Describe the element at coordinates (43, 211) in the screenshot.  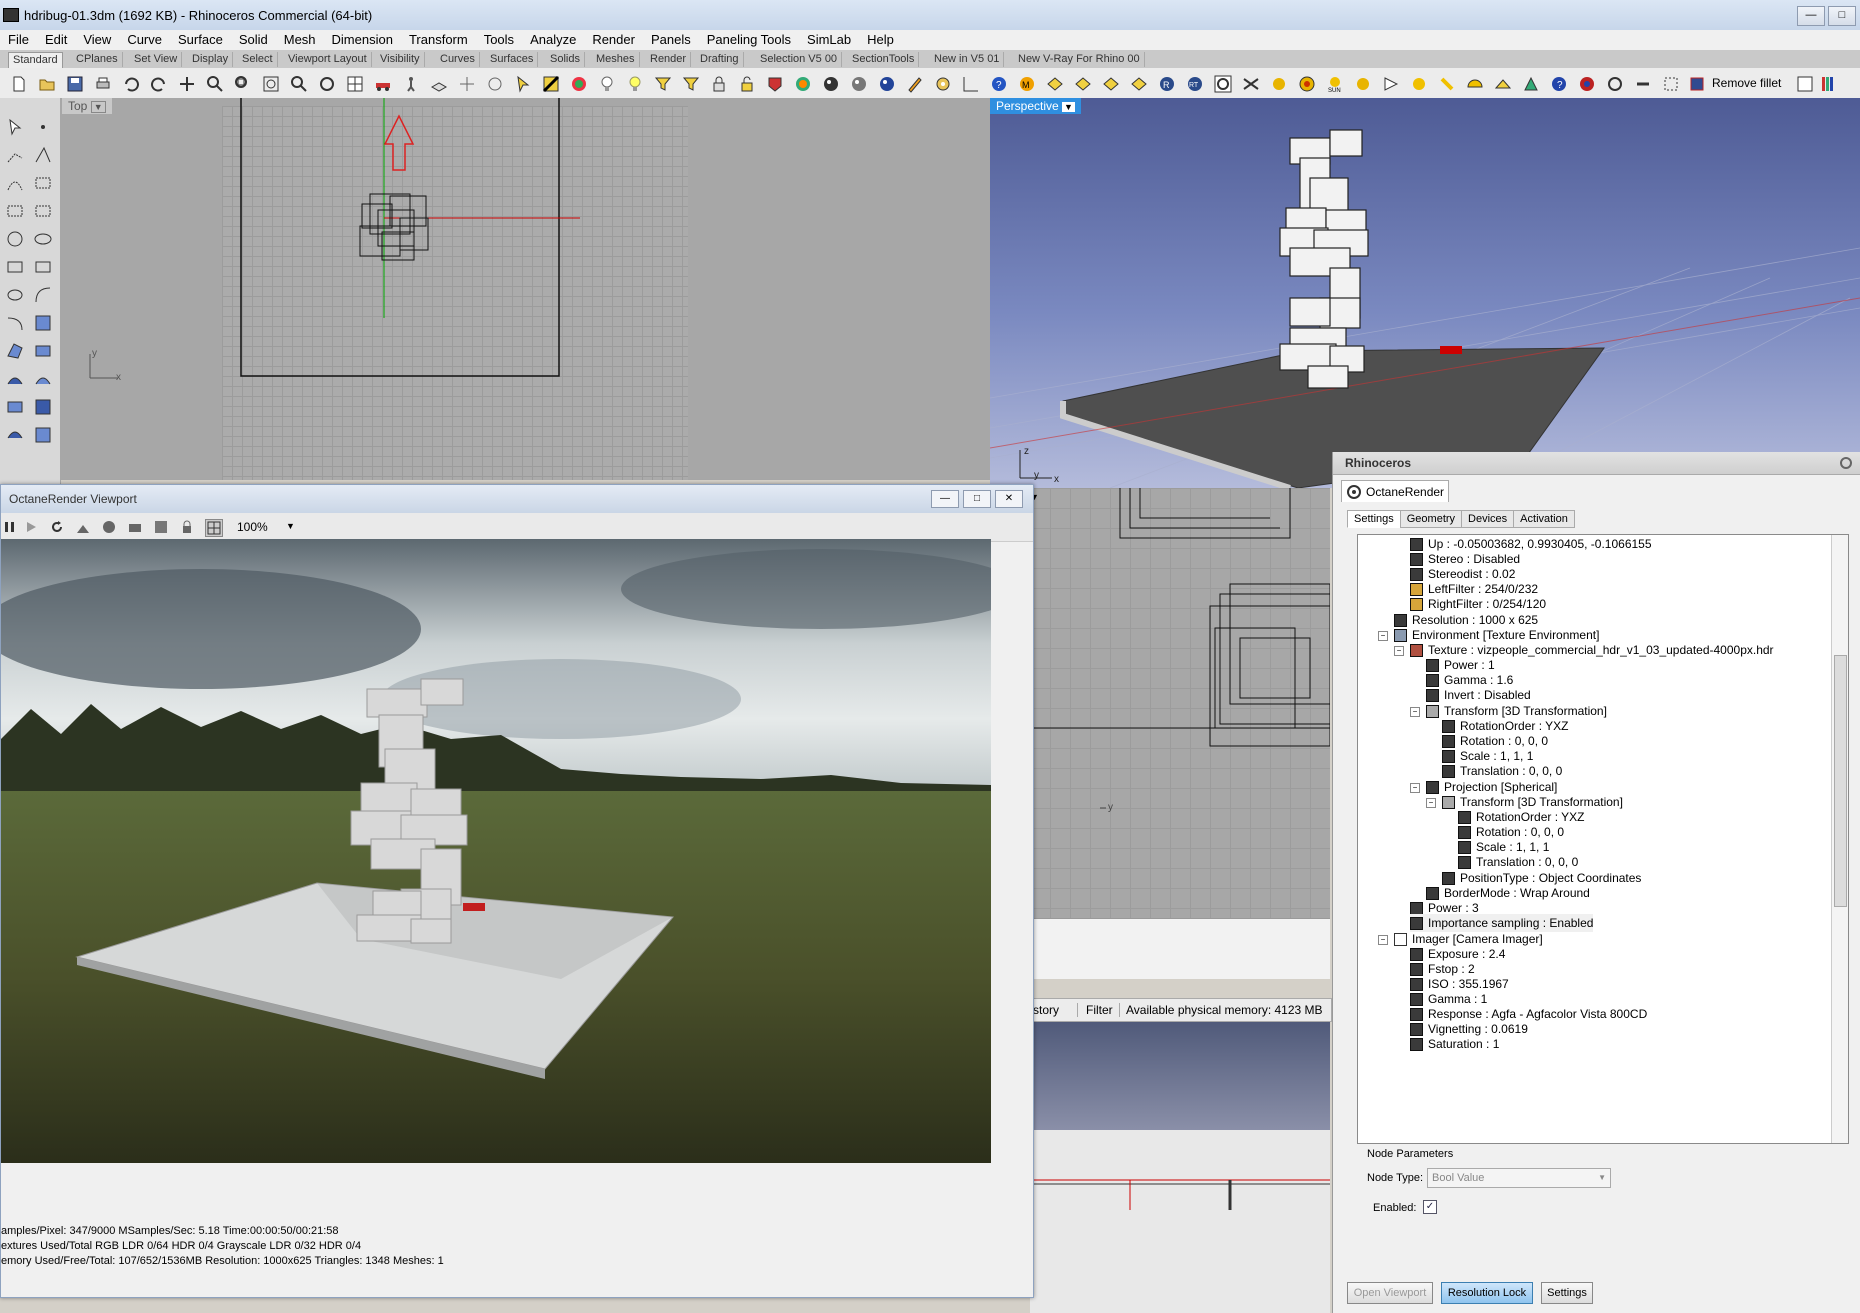
I see `polygon-icon` at that location.